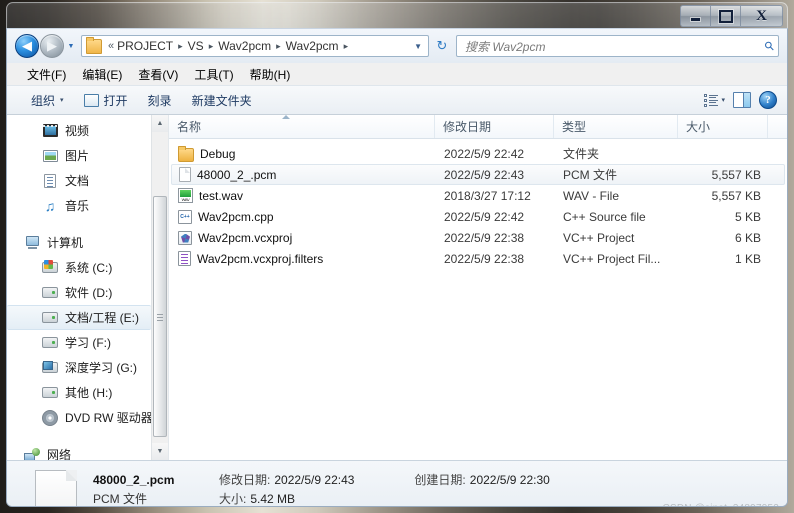  I want to click on sidebar-item-dvd-drive: DVD RW 驱动器, so click(87, 417).